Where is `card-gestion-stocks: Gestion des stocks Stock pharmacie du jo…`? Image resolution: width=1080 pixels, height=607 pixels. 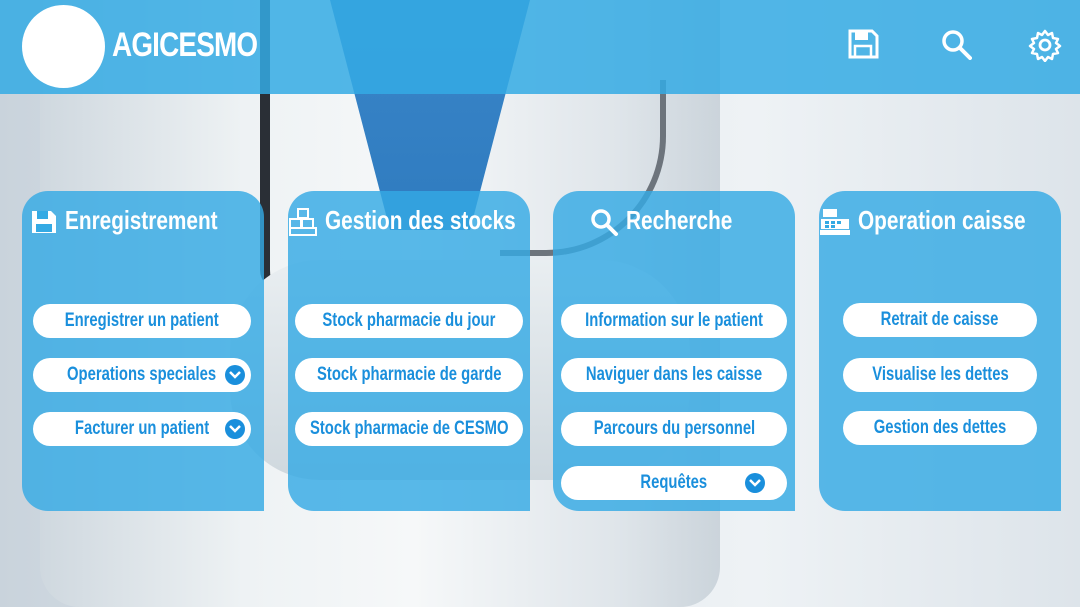 card-gestion-stocks: Gestion des stocks Stock pharmacie du jo… is located at coordinates (409, 351).